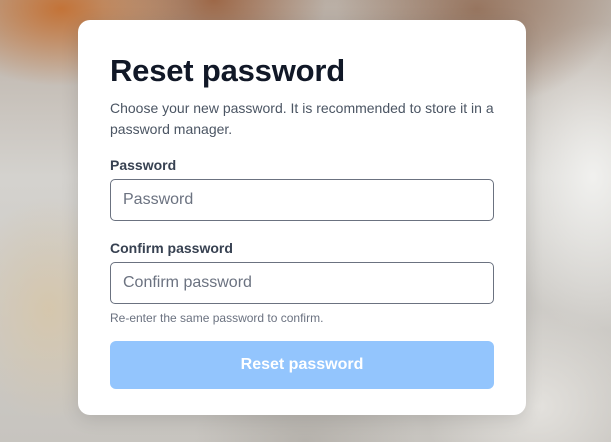 The height and width of the screenshot is (442, 611). Describe the element at coordinates (302, 283) in the screenshot. I see `confirm-password-input` at that location.